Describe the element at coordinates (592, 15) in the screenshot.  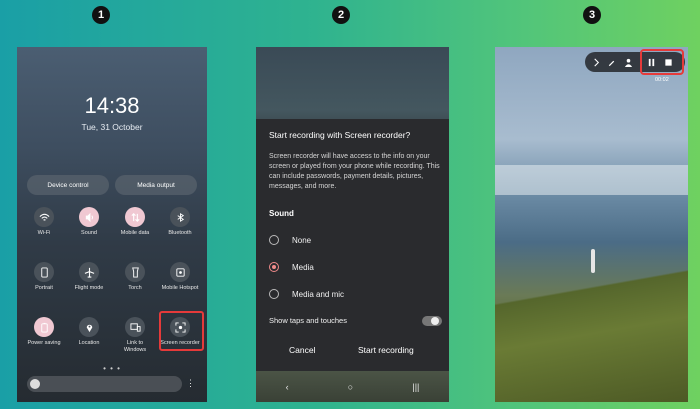
I see `step-3-badge: 3` at that location.